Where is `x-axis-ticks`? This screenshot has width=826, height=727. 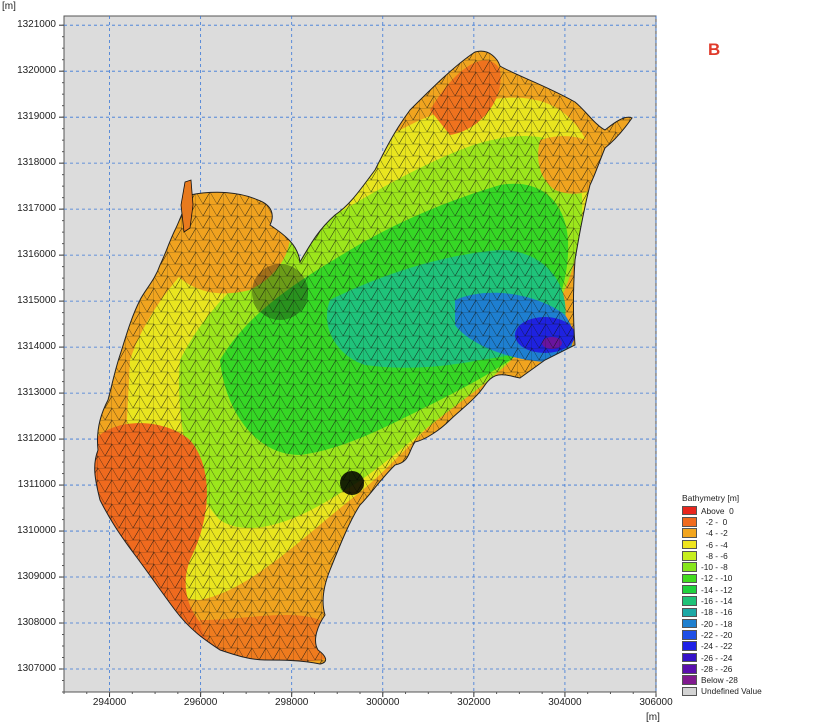
x-axis-ticks is located at coordinates (360, 694).